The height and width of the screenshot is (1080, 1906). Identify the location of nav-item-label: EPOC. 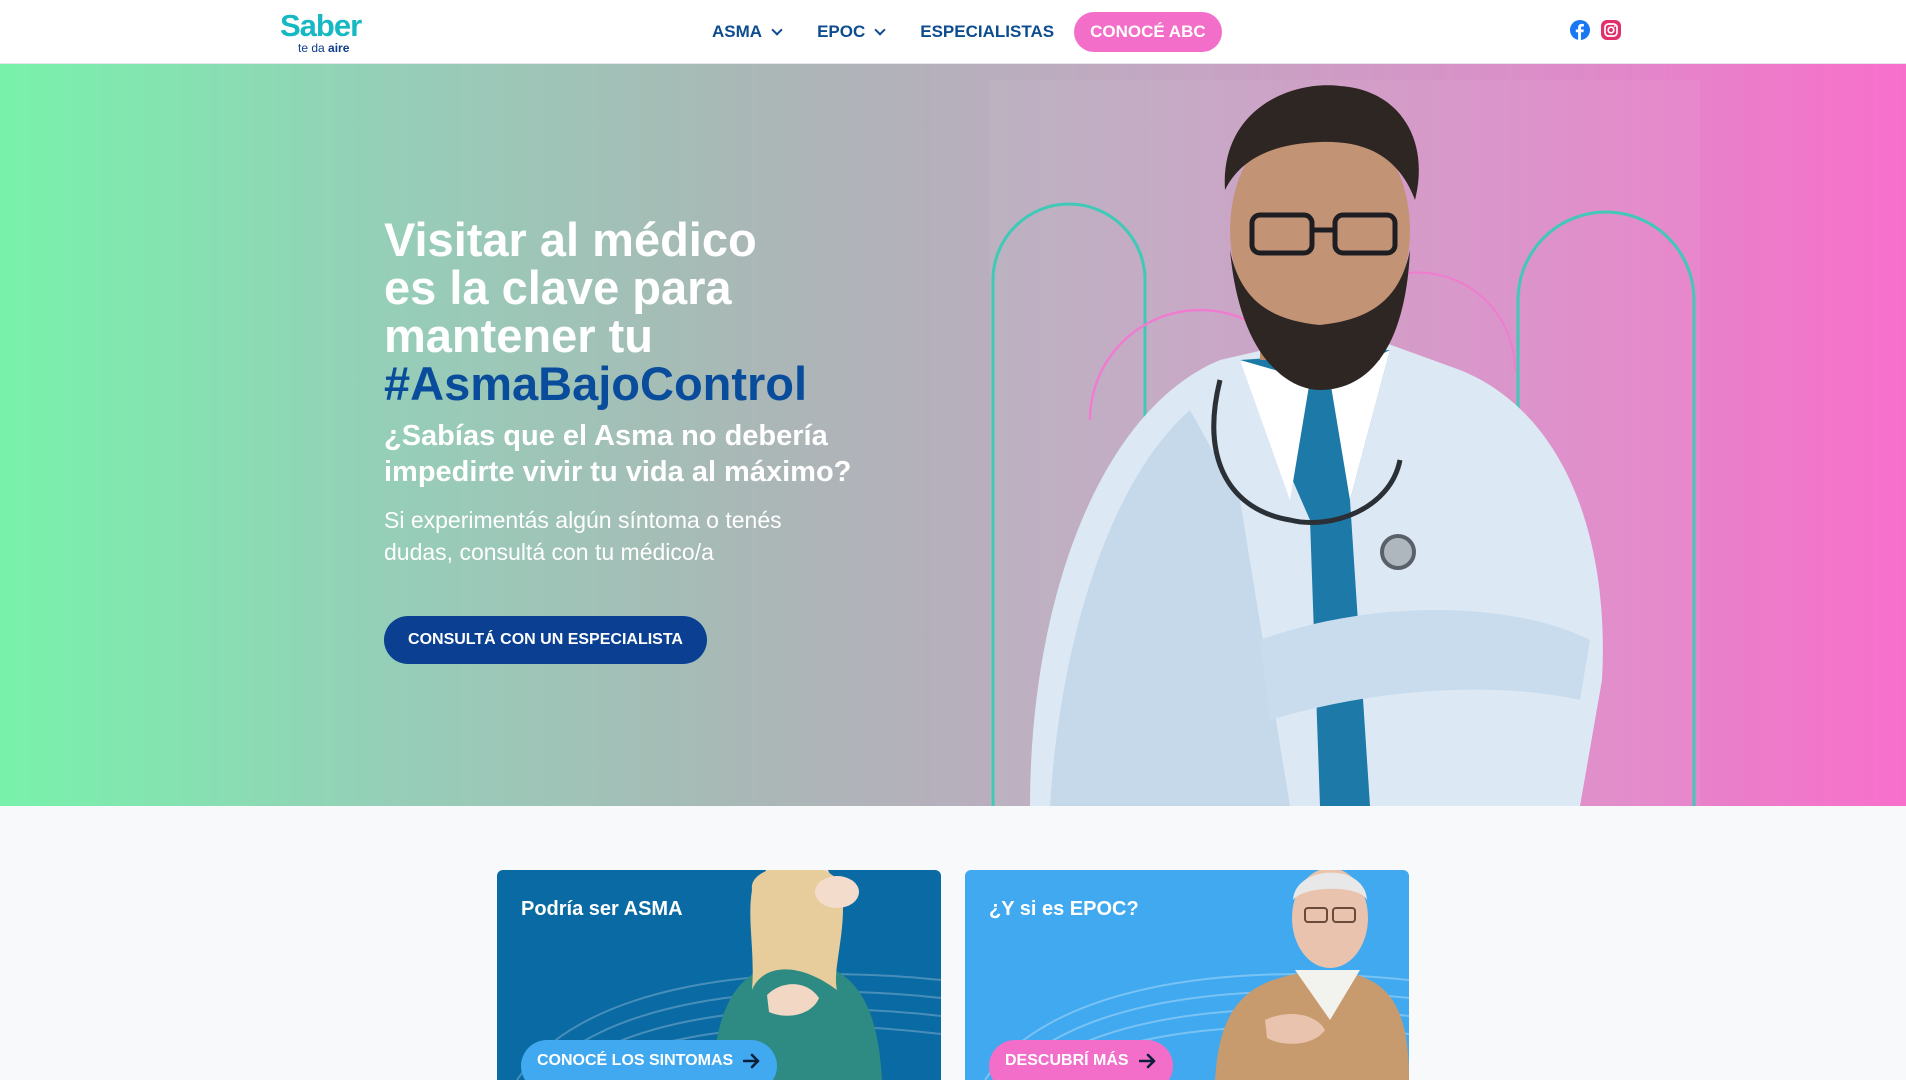
(841, 31).